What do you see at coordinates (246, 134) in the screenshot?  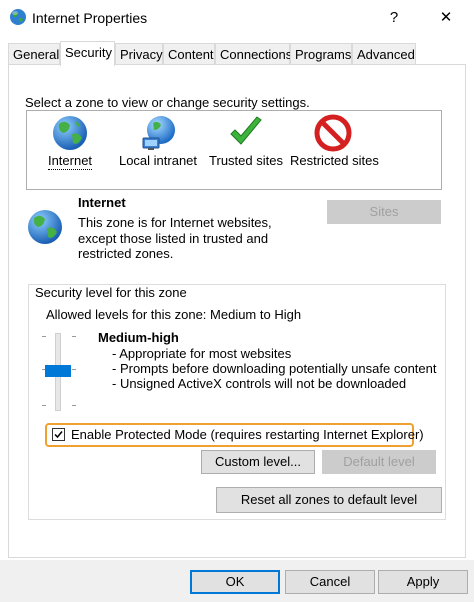 I see `checkmark-icon` at bounding box center [246, 134].